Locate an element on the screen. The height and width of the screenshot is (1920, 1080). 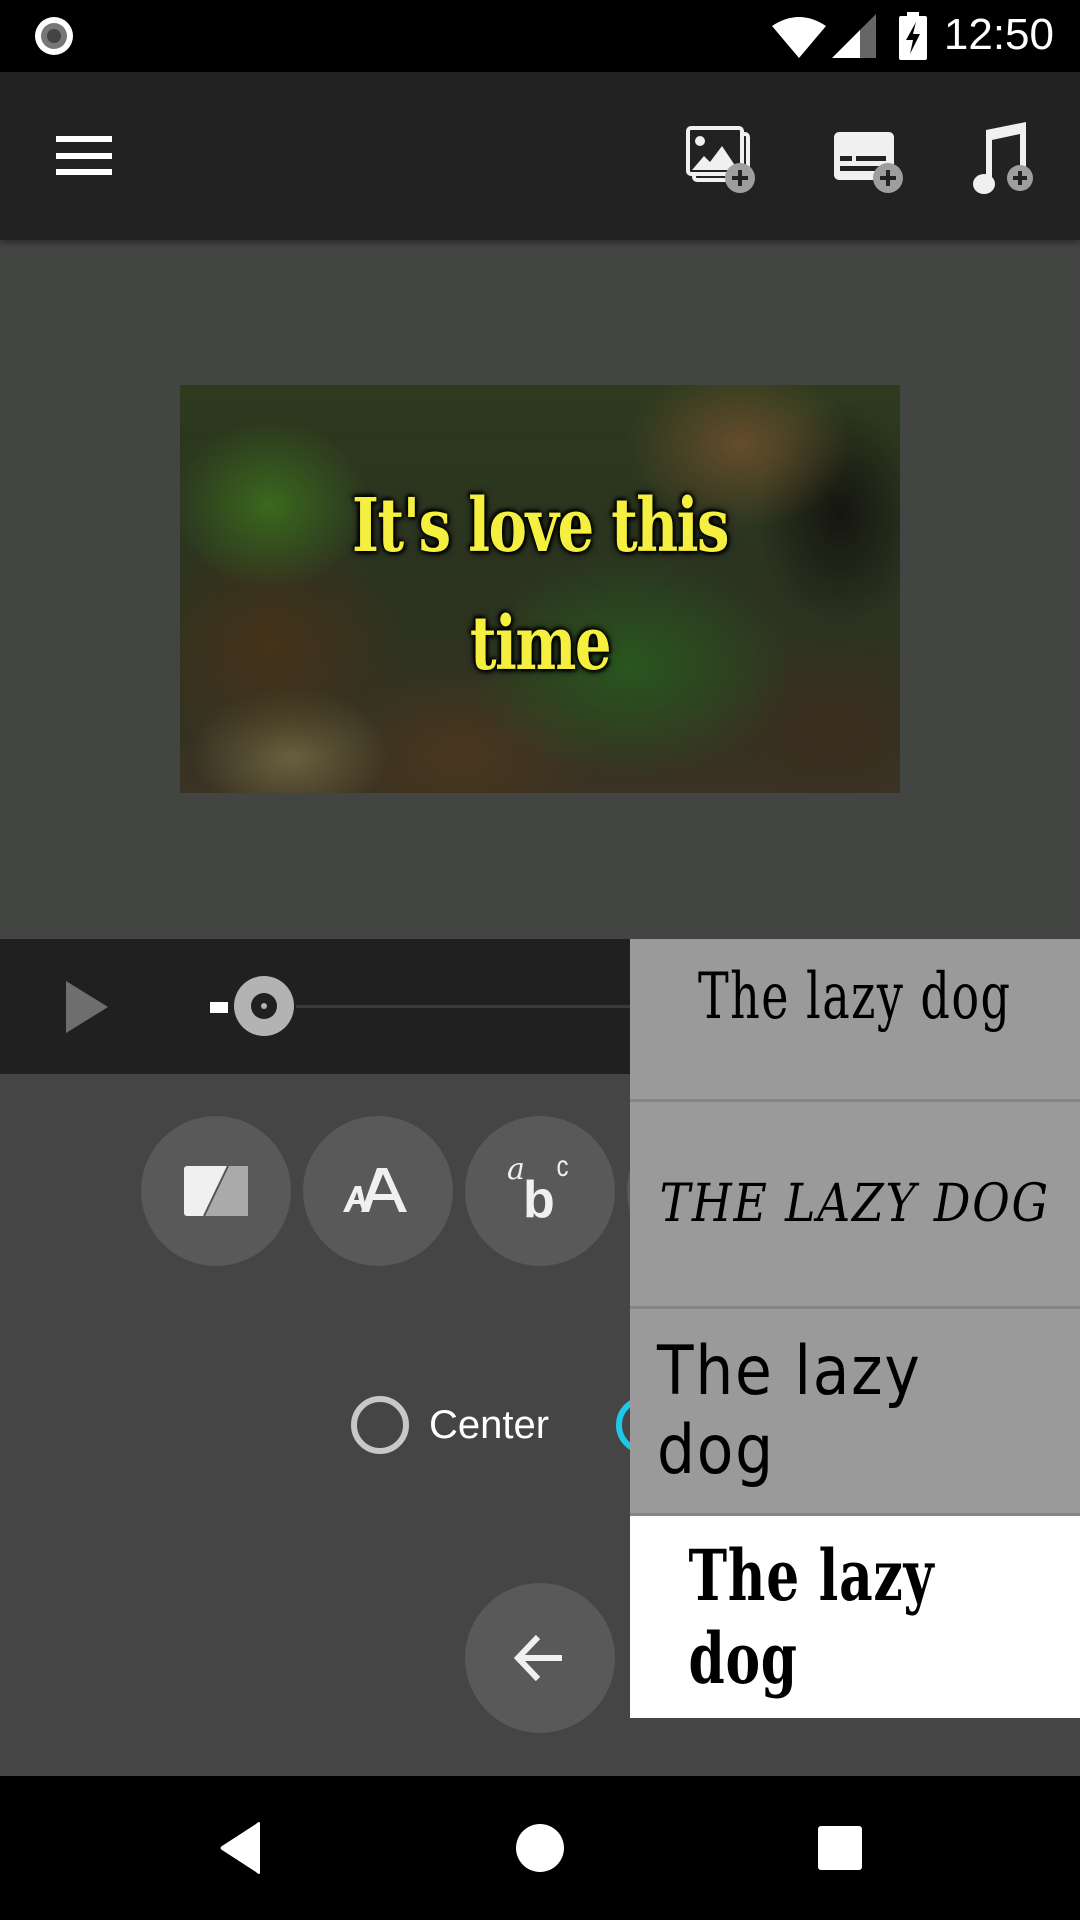
font-abc-icon: a b c is located at coordinates (540, 1189).